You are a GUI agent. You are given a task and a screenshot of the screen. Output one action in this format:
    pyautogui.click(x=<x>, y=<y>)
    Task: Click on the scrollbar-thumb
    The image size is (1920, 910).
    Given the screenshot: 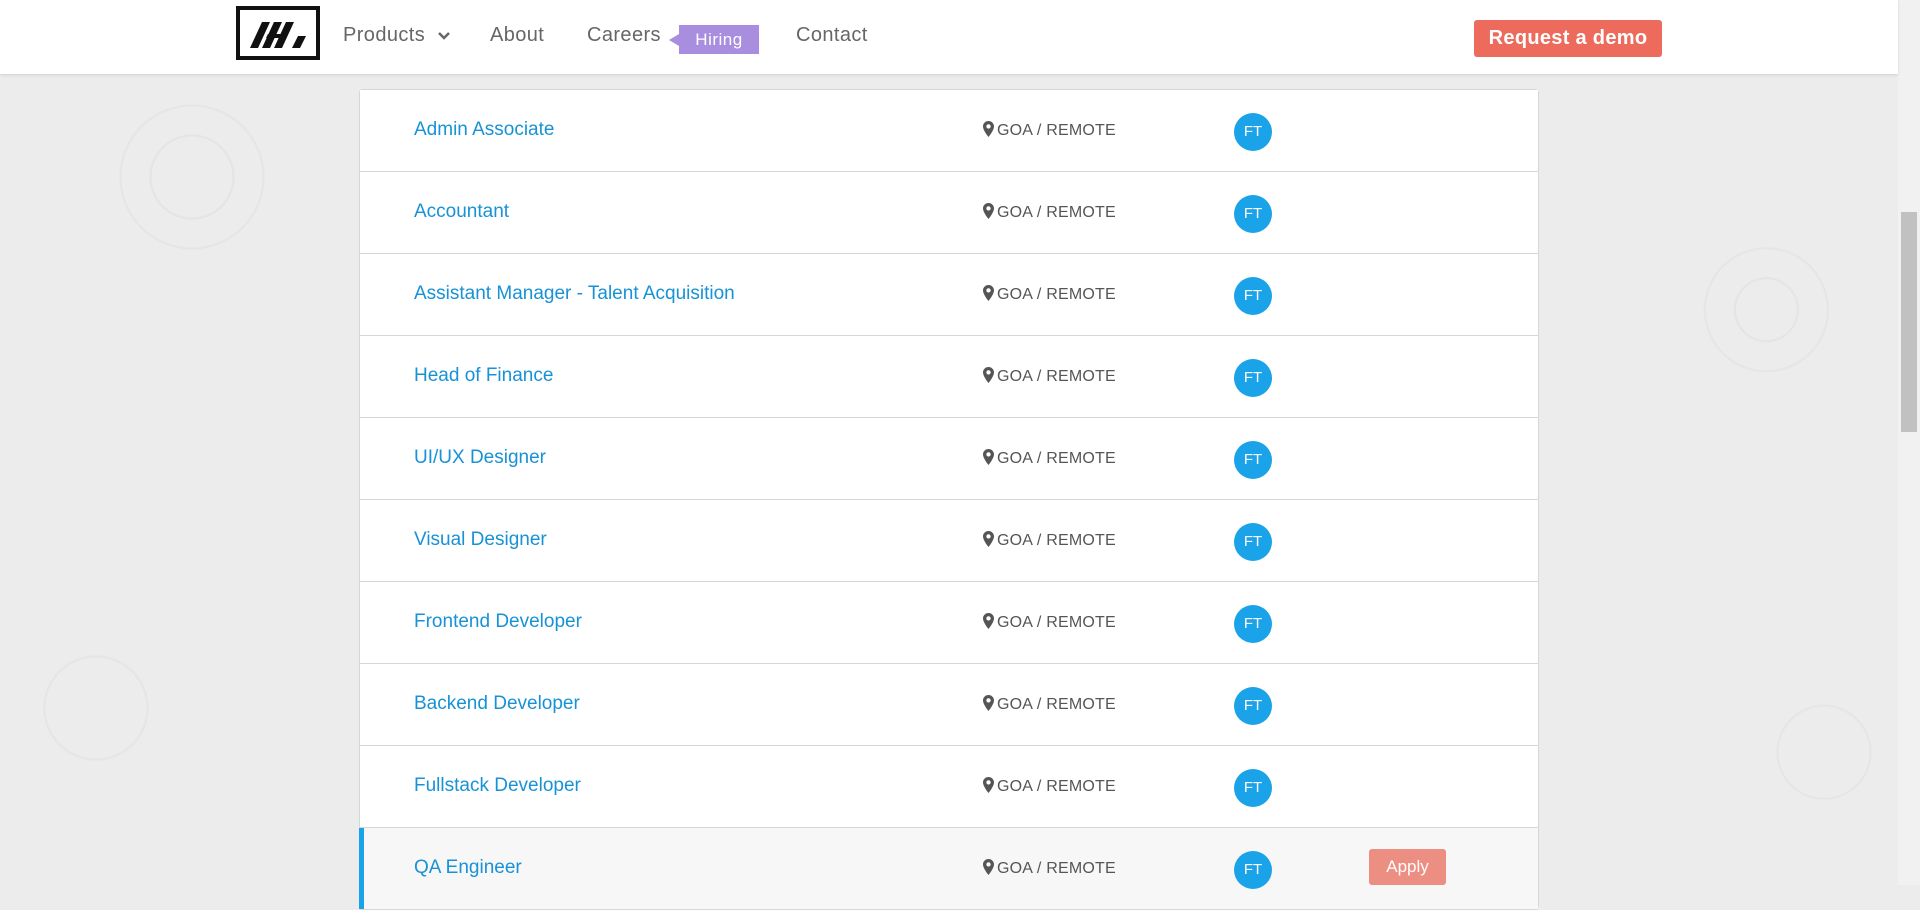 What is the action you would take?
    pyautogui.click(x=1909, y=322)
    